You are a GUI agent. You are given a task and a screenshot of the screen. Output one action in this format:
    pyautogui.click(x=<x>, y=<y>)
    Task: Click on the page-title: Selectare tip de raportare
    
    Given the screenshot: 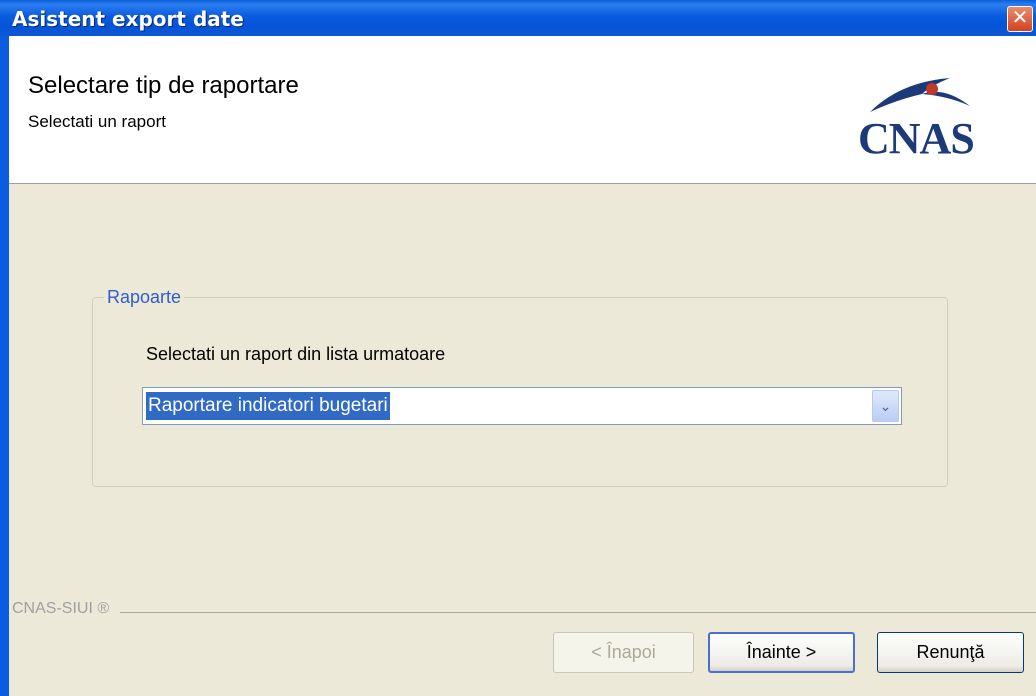 What is the action you would take?
    pyautogui.click(x=163, y=85)
    